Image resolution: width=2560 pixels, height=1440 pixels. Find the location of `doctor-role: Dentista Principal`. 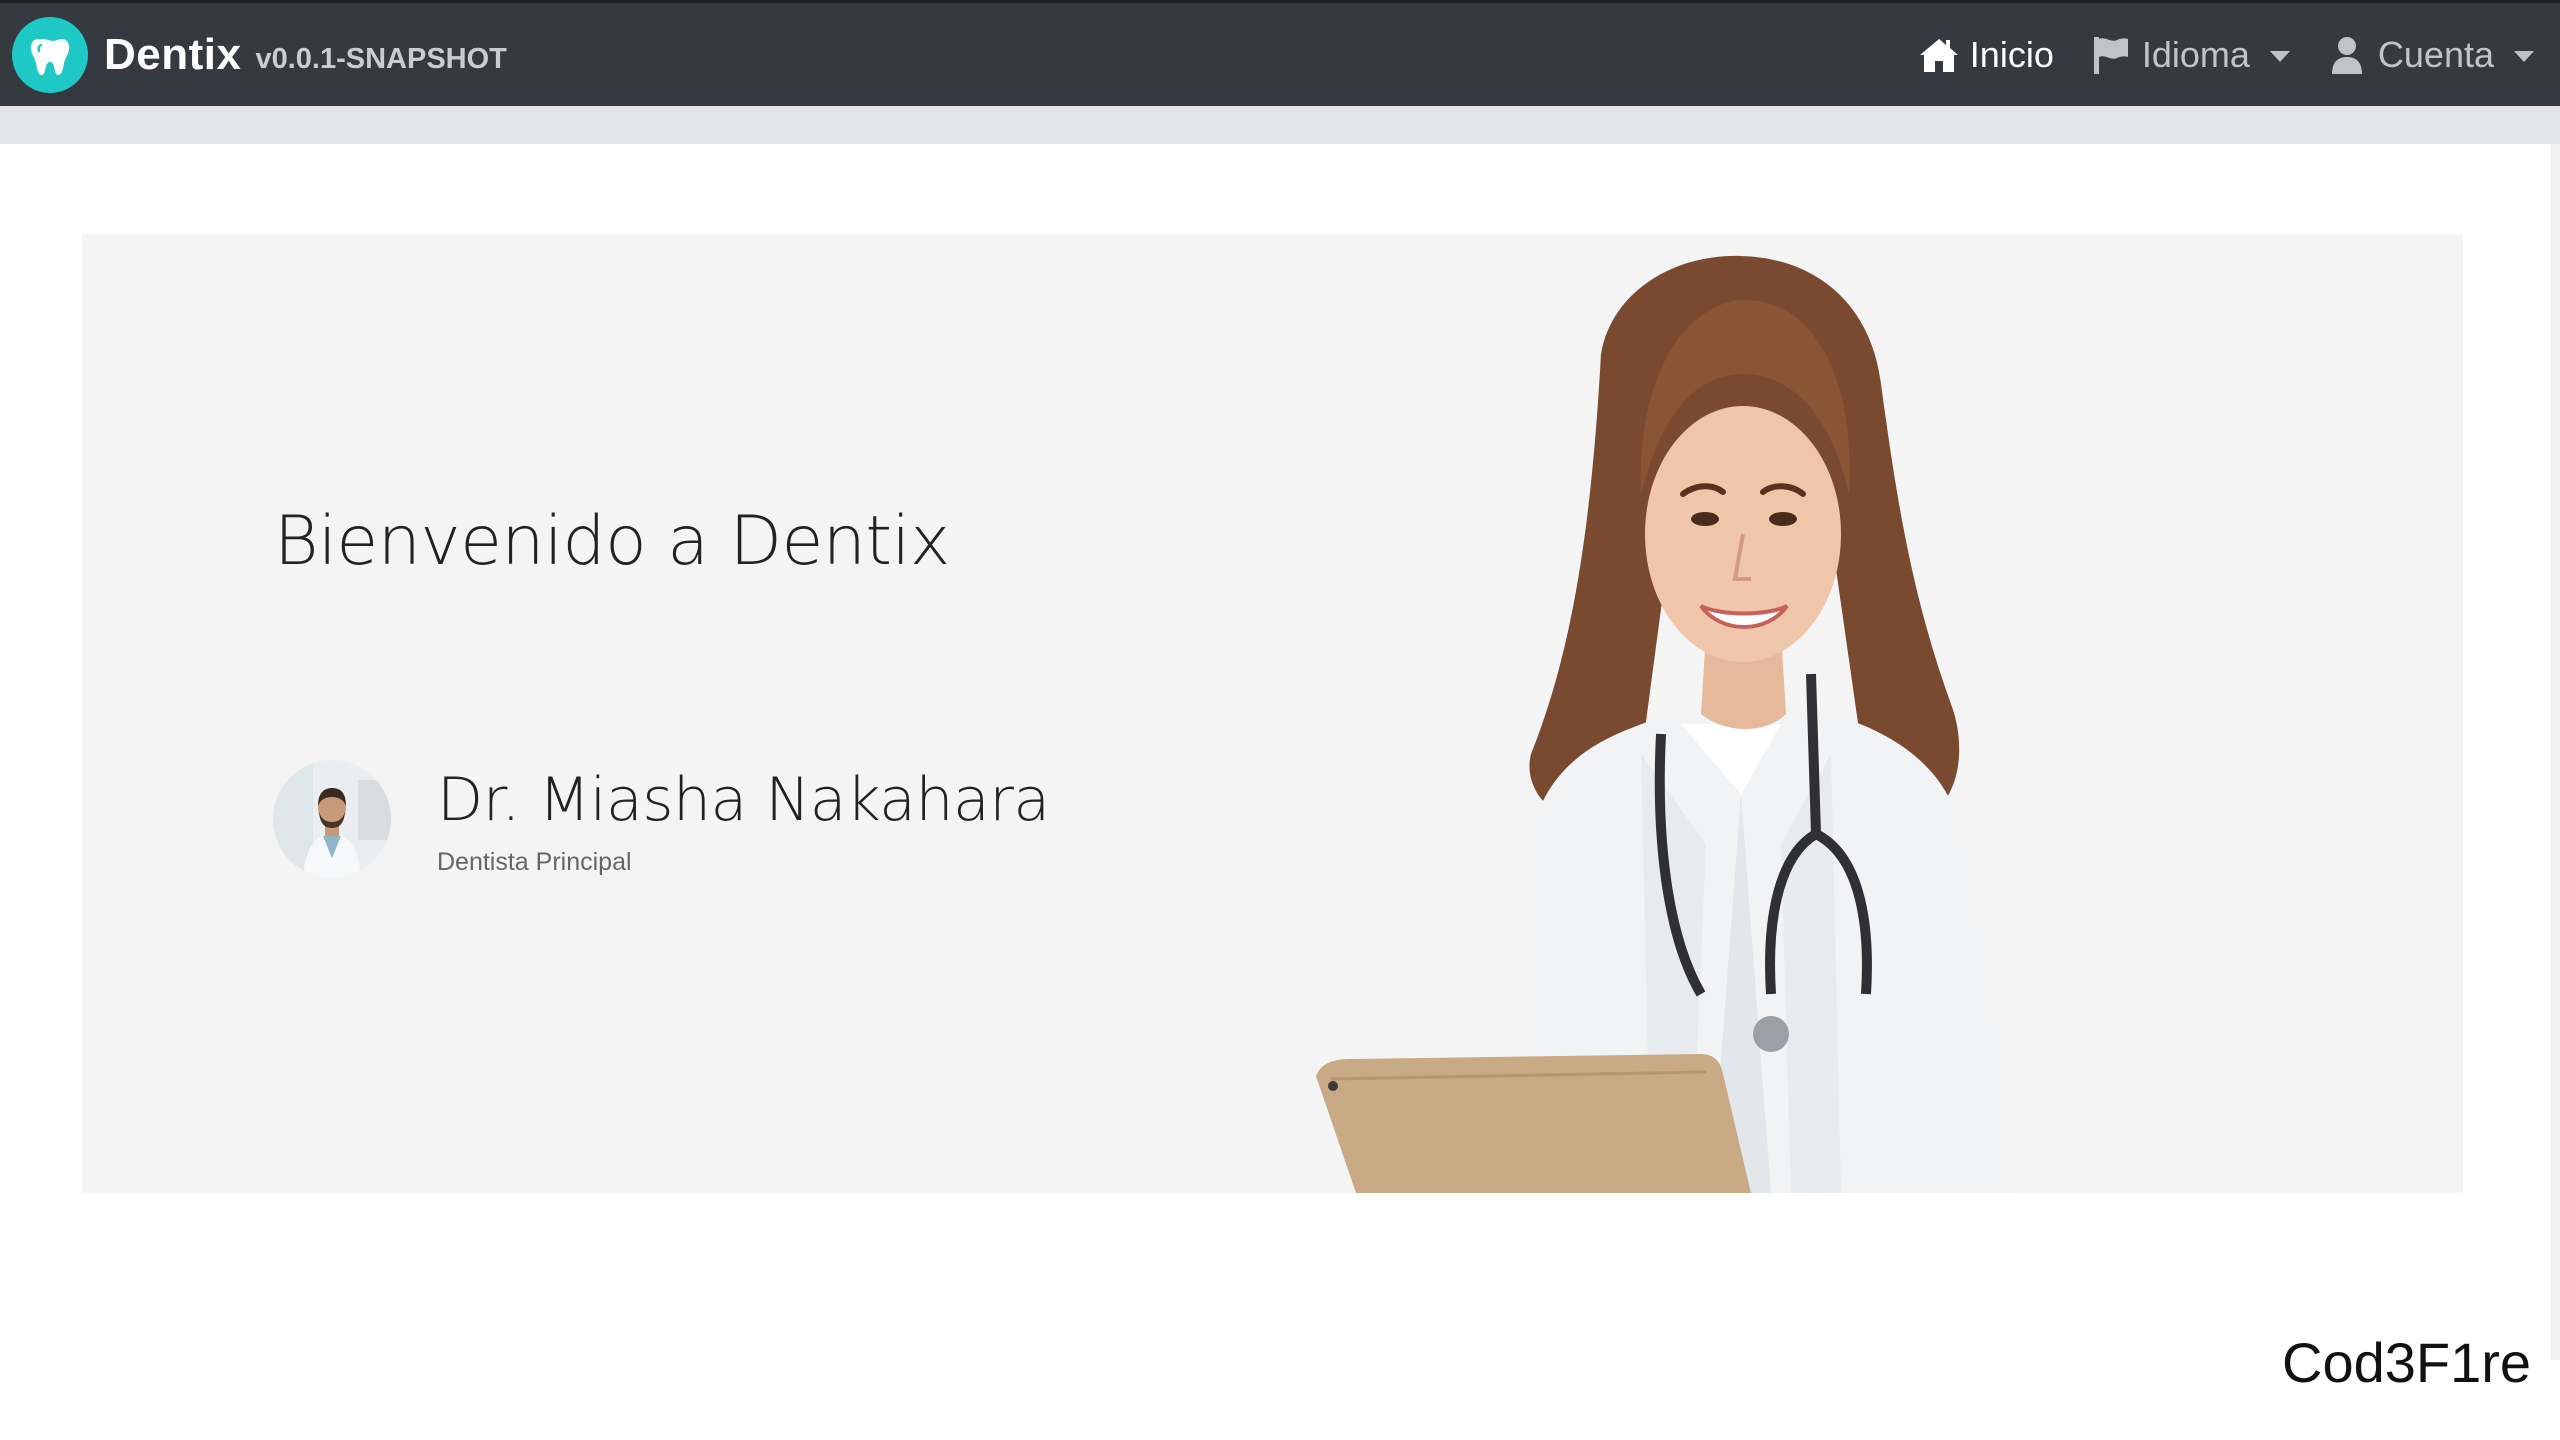

doctor-role: Dentista Principal is located at coordinates (534, 862).